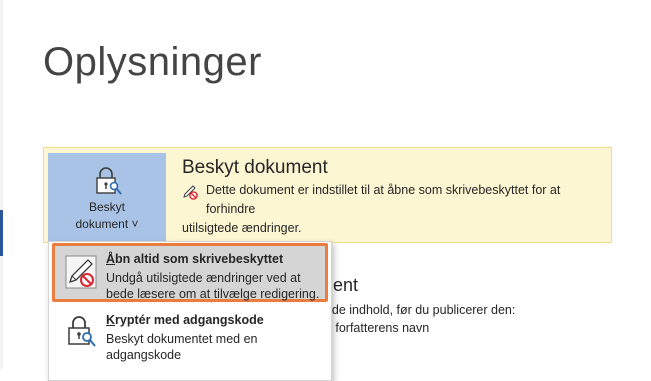 This screenshot has height=381, width=651. I want to click on menu-item-description-line1: Beskyt dokumentet med en, so click(182, 339).